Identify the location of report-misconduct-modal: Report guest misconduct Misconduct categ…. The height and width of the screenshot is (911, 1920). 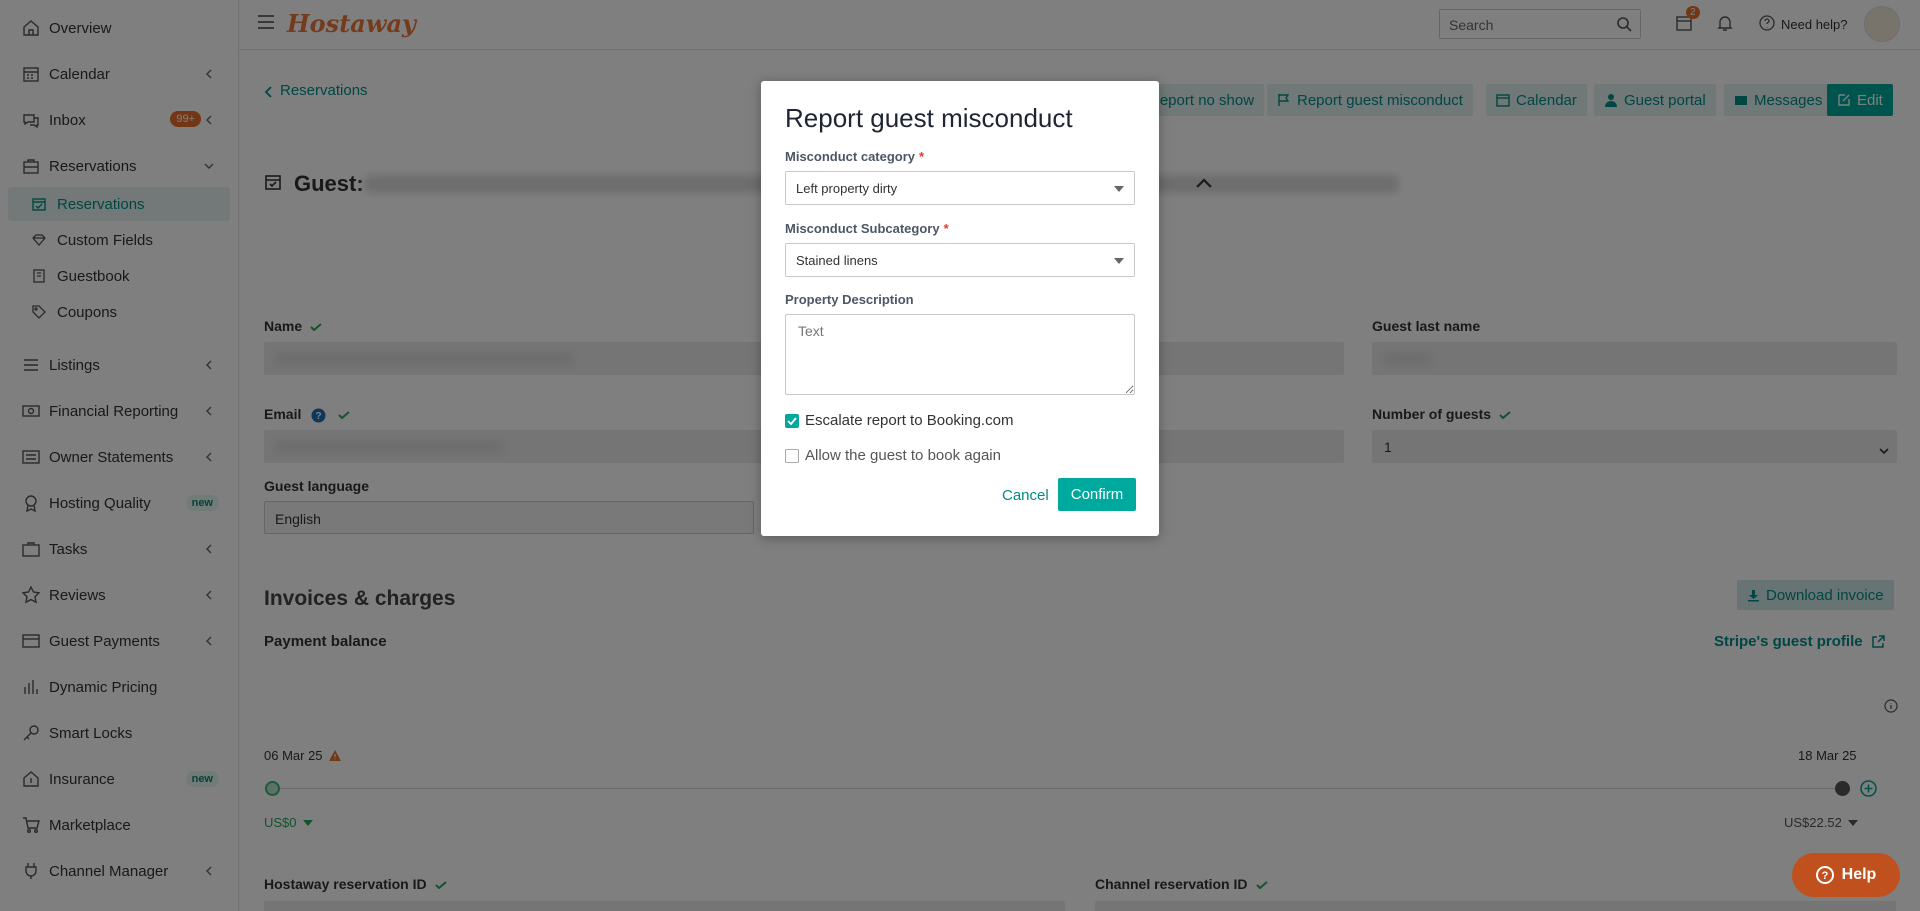
(960, 308).